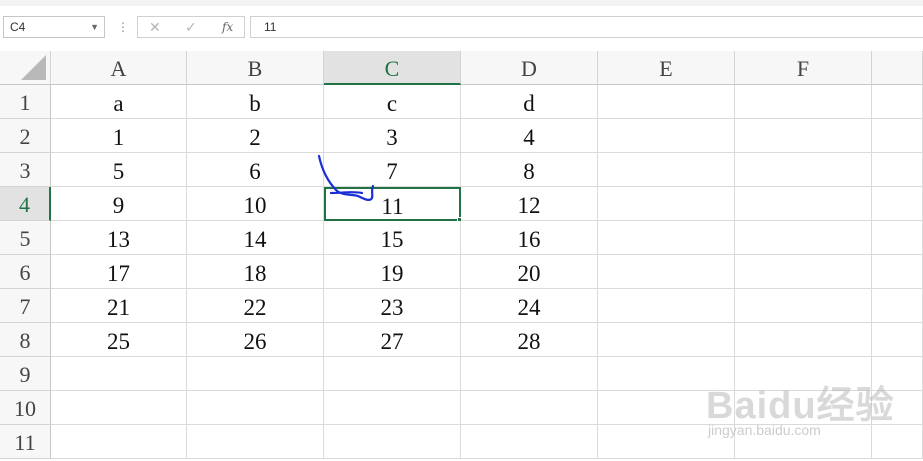  Describe the element at coordinates (25, 442) in the screenshot. I see `row-header-11: 11` at that location.